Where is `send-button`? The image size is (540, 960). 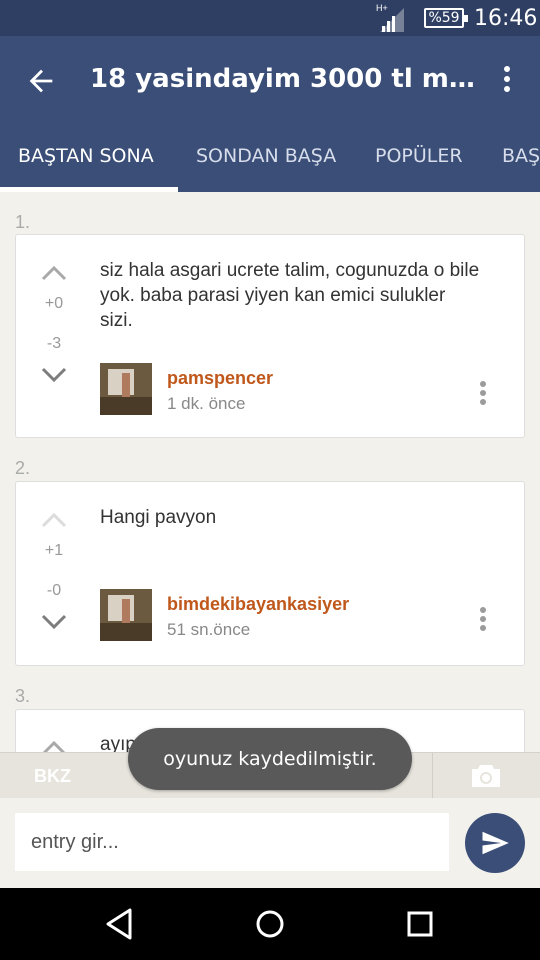
send-button is located at coordinates (495, 843).